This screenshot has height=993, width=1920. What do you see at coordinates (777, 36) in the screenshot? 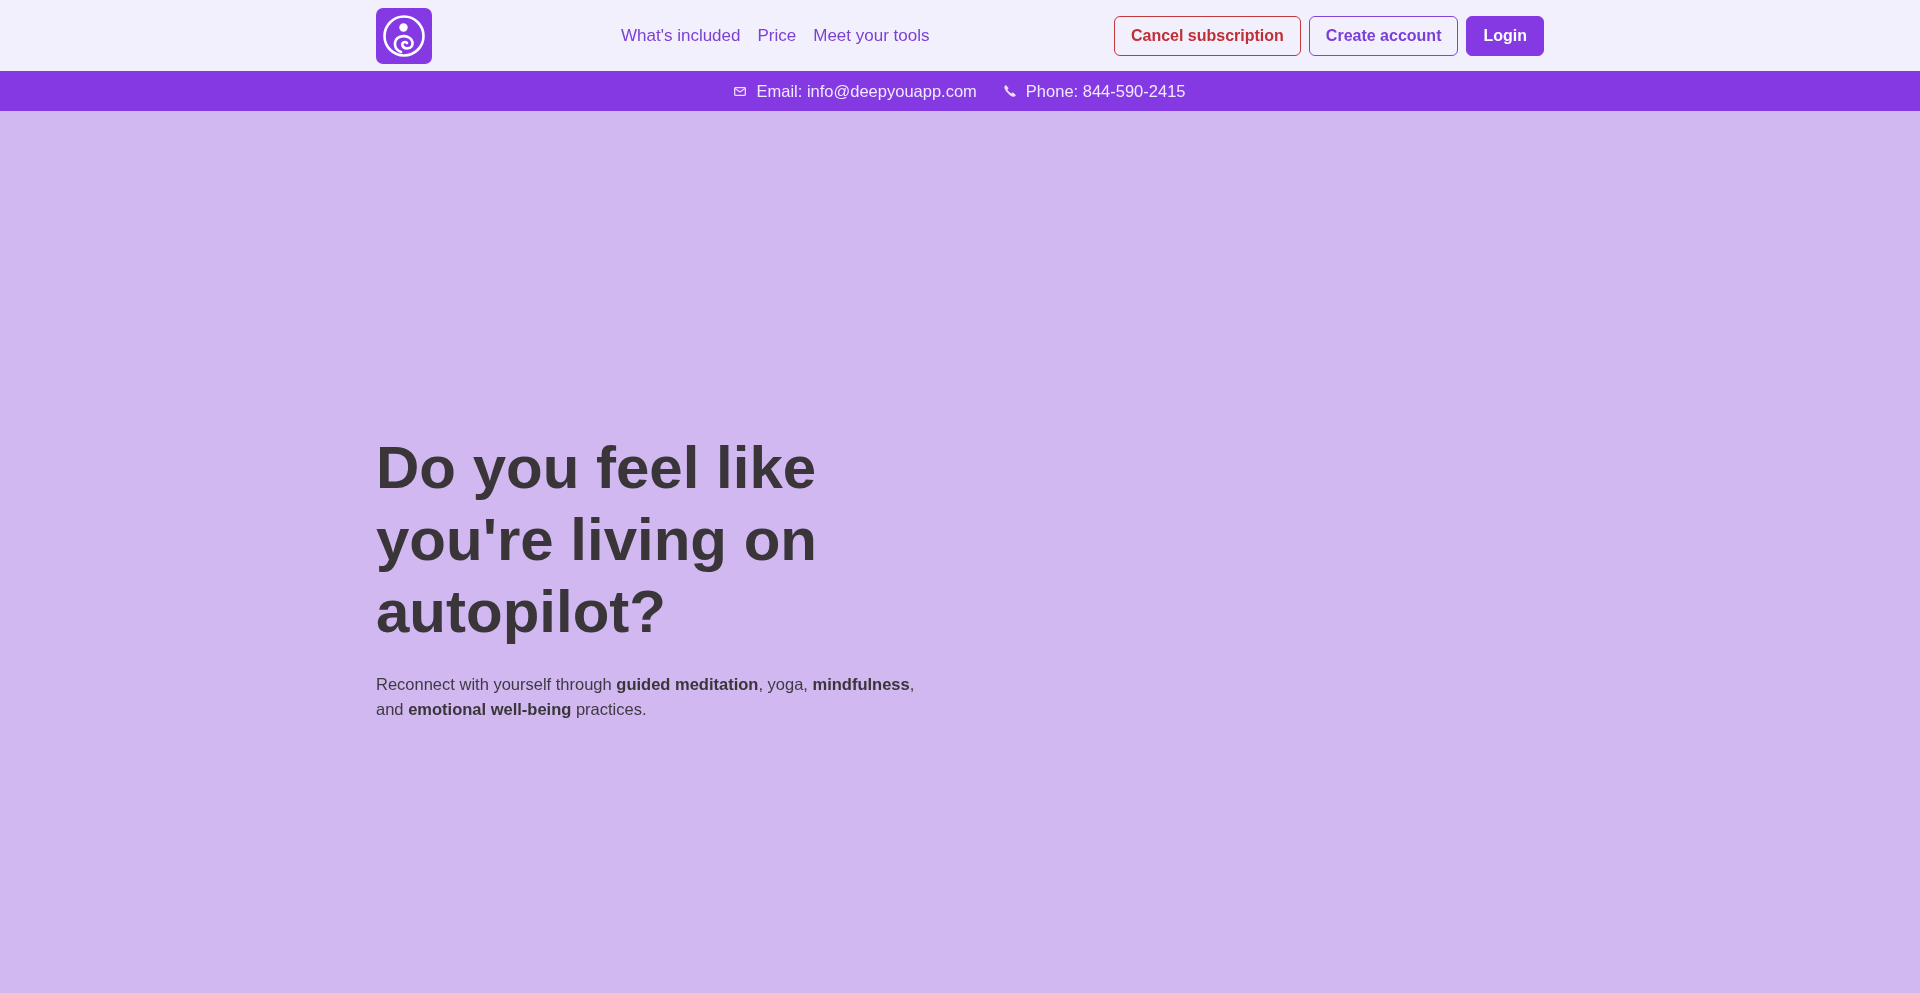
I see `nav-link: Price` at bounding box center [777, 36].